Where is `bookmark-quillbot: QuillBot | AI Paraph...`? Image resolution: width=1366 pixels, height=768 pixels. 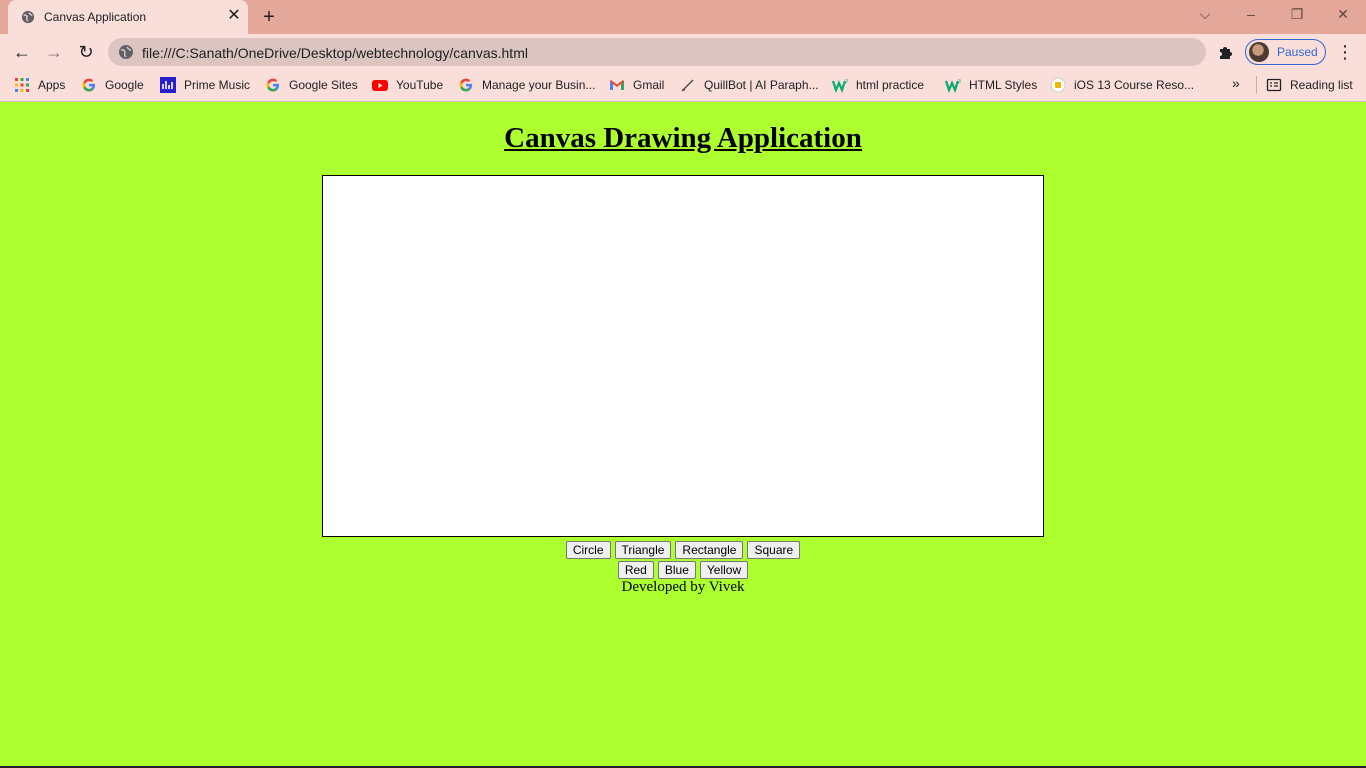
bookmark-quillbot: QuillBot | AI Paraph... is located at coordinates (749, 85).